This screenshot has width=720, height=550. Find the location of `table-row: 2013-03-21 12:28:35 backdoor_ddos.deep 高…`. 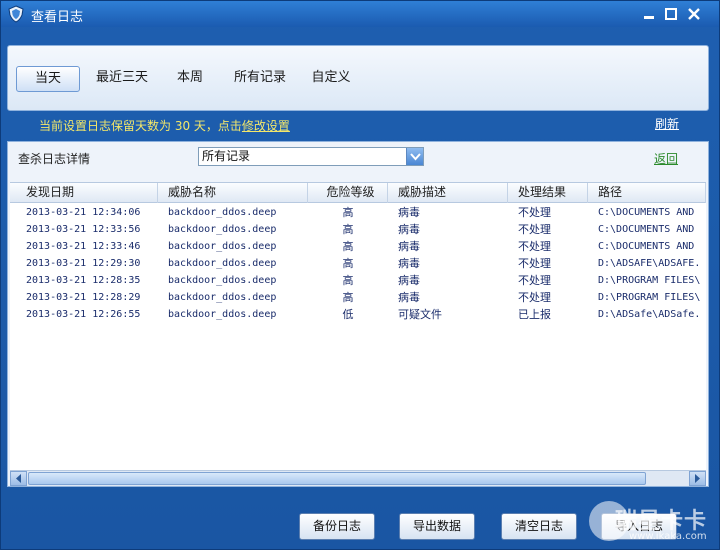

table-row: 2013-03-21 12:28:35 backdoor_ddos.deep 高… is located at coordinates (358, 280).